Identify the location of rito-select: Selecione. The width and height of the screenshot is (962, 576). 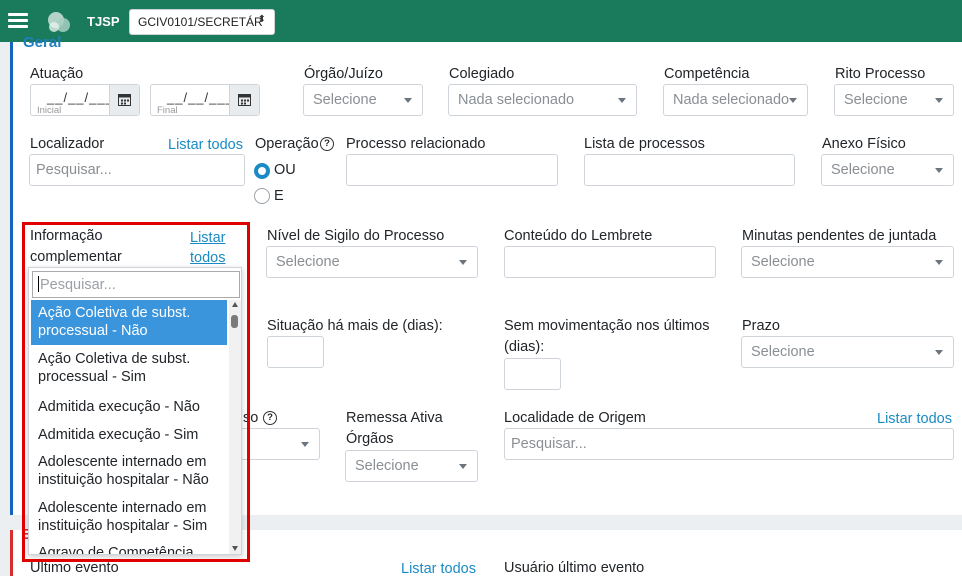
(894, 100).